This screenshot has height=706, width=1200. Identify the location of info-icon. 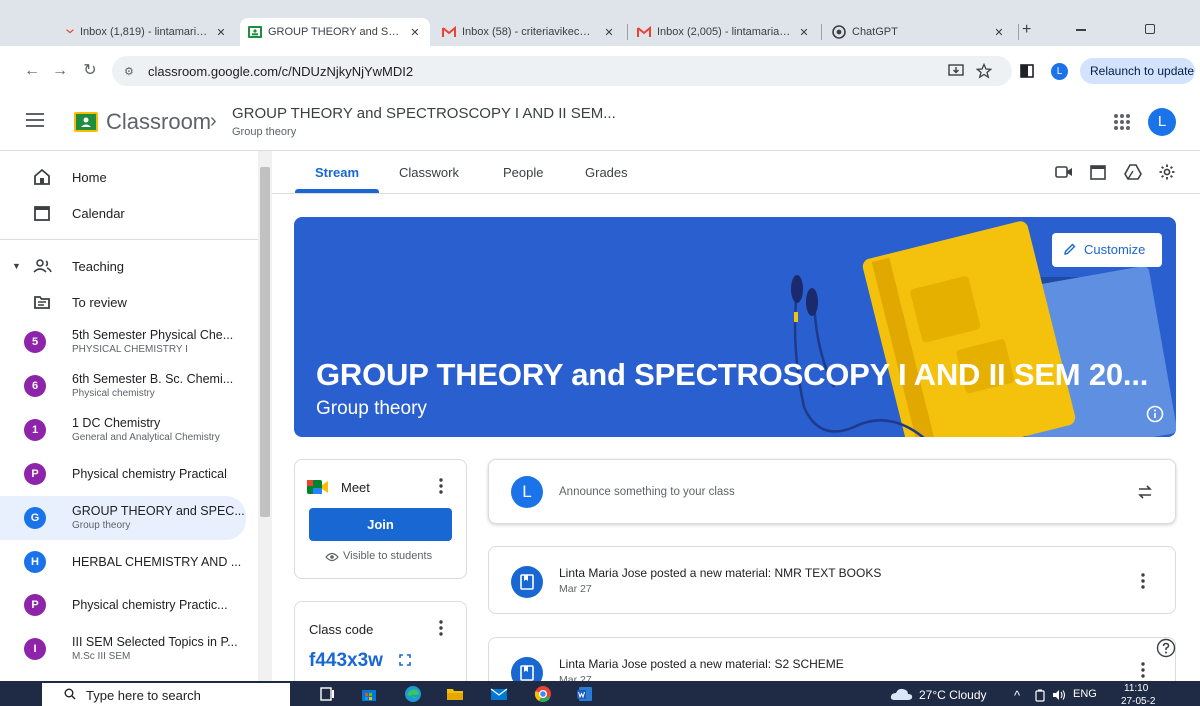
(1155, 414).